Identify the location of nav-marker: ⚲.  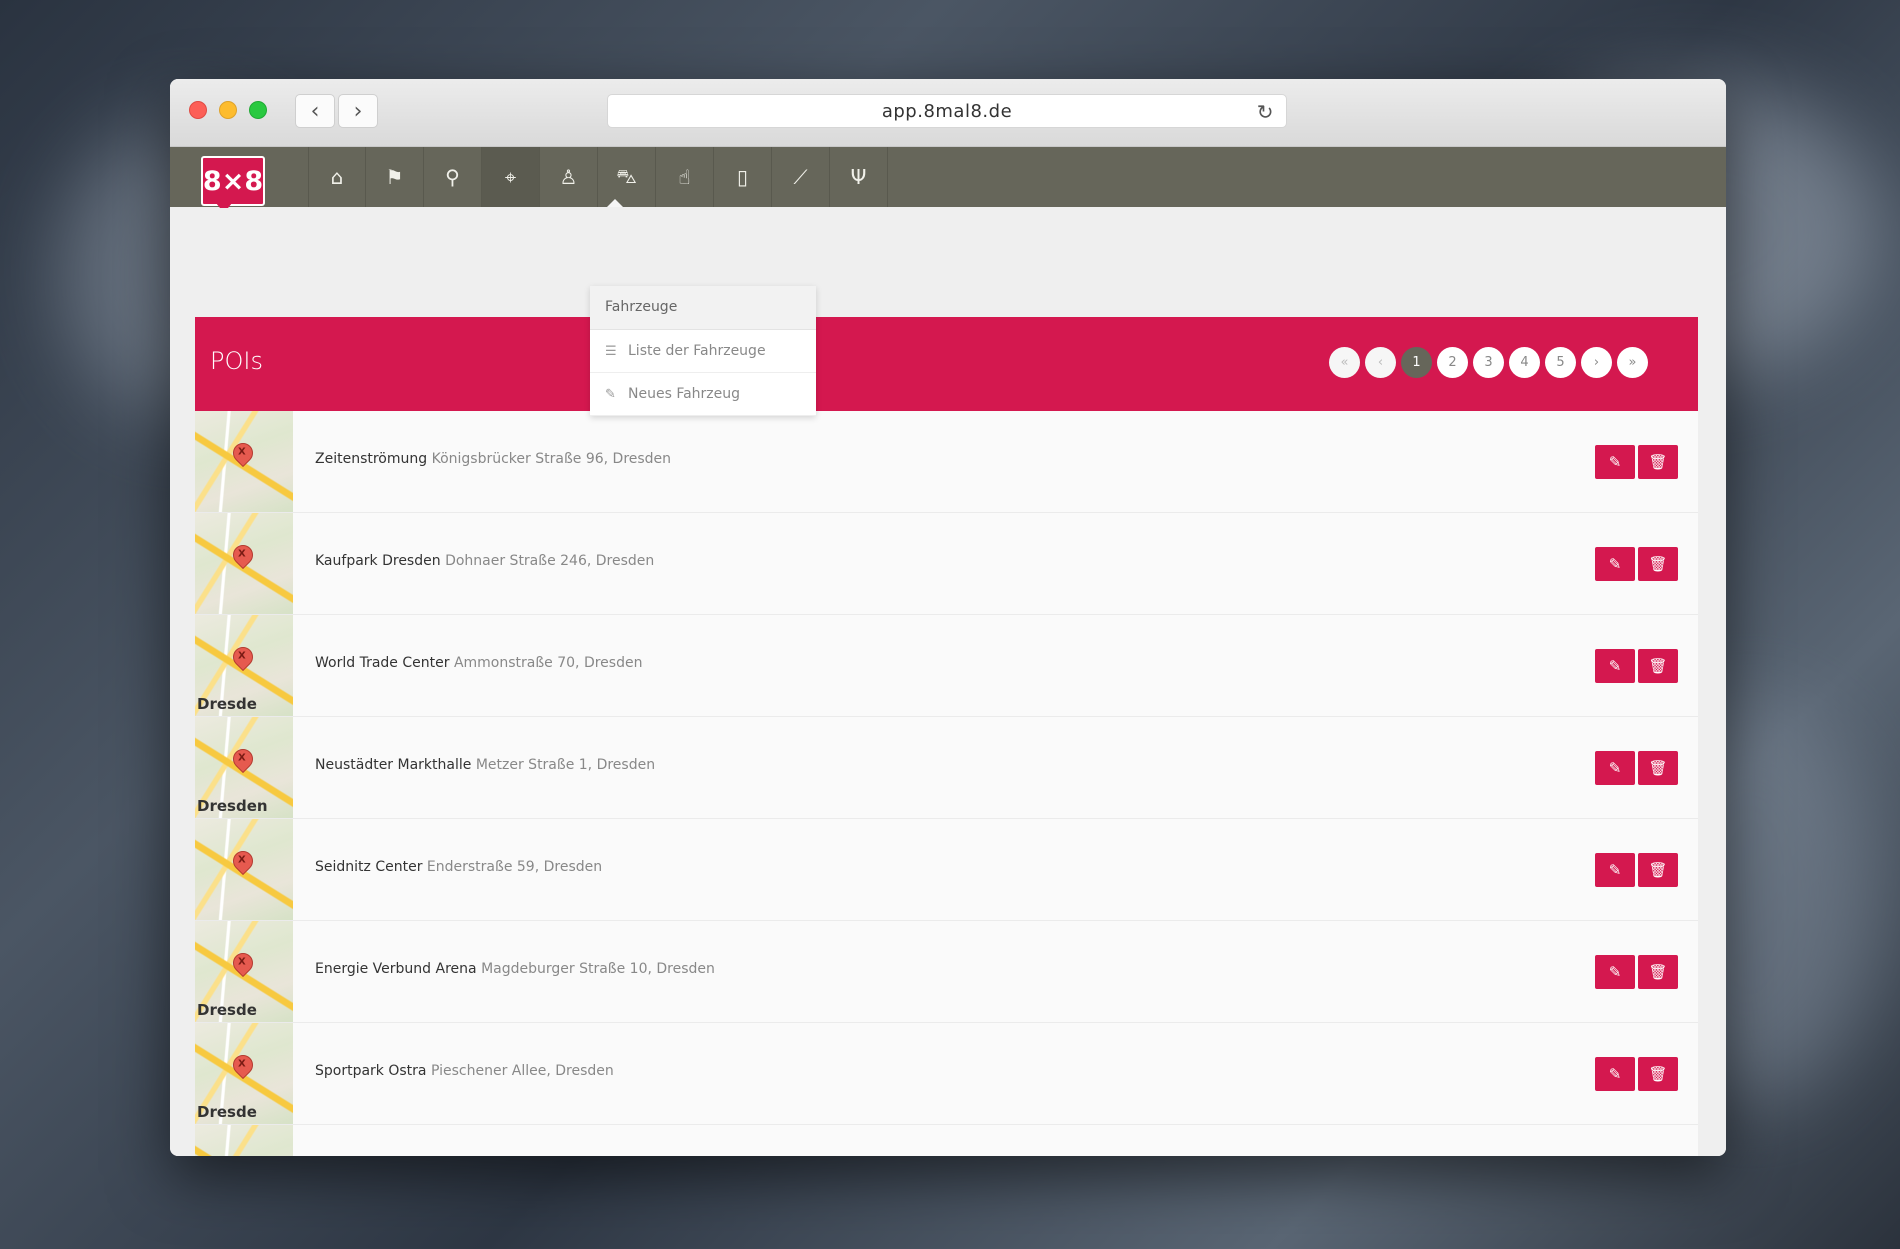
(453, 177).